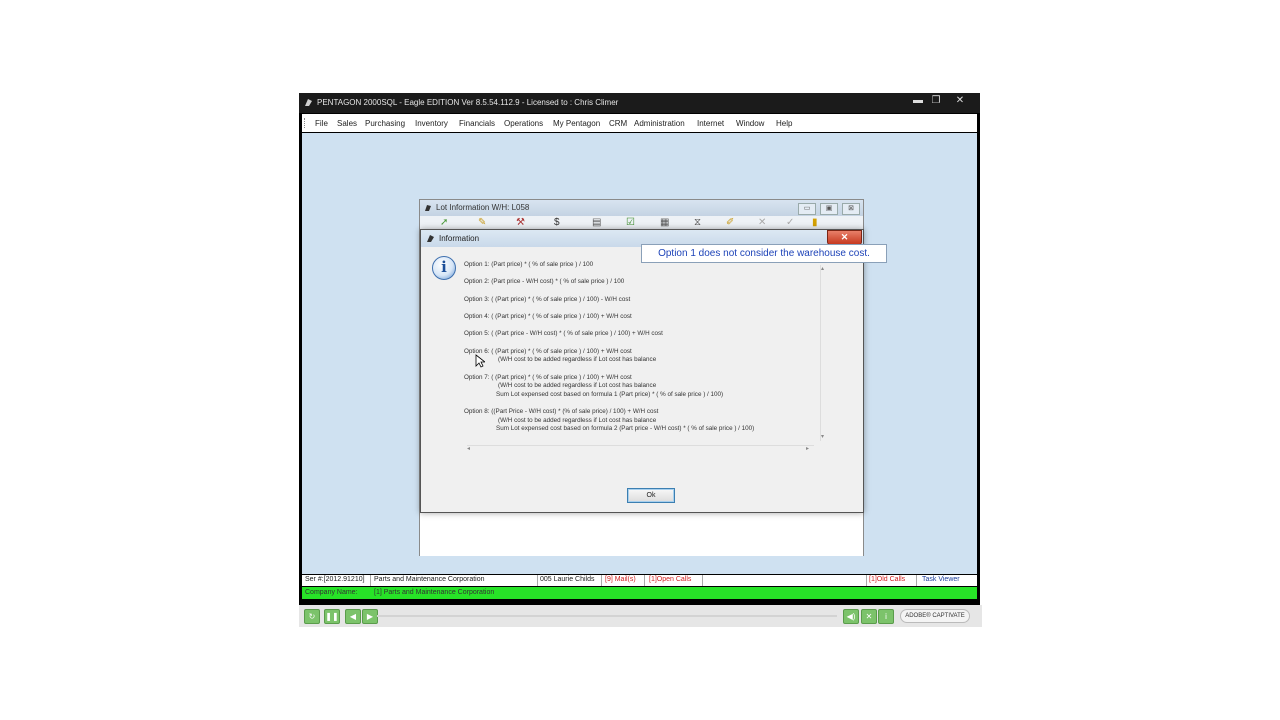 The height and width of the screenshot is (720, 1280). I want to click on progress-track, so click(607, 616).